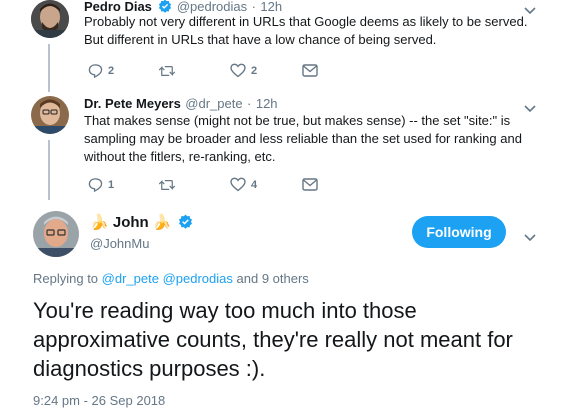 The width and height of the screenshot is (567, 412). What do you see at coordinates (123, 70) in the screenshot?
I see `reply-button: 2` at bounding box center [123, 70].